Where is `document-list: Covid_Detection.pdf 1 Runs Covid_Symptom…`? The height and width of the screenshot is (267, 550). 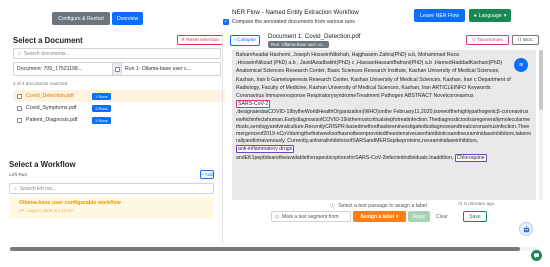
document-list: Covid_Detection.pdf 1 Runs Covid_Symptom… is located at coordinates (119, 108).